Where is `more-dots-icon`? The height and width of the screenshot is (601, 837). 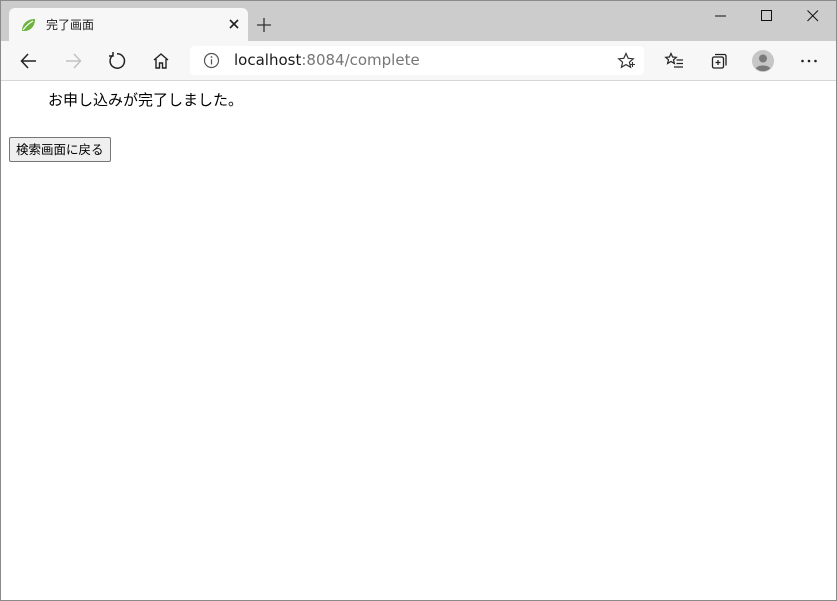 more-dots-icon is located at coordinates (809, 61).